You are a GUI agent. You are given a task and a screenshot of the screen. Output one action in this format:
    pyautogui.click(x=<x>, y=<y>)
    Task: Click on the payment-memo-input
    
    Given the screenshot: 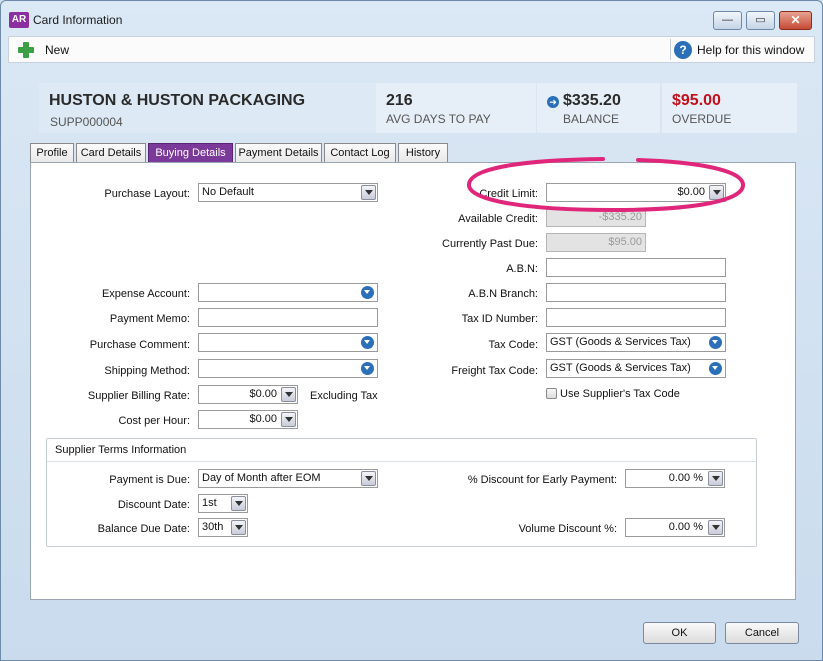 What is the action you would take?
    pyautogui.click(x=288, y=317)
    